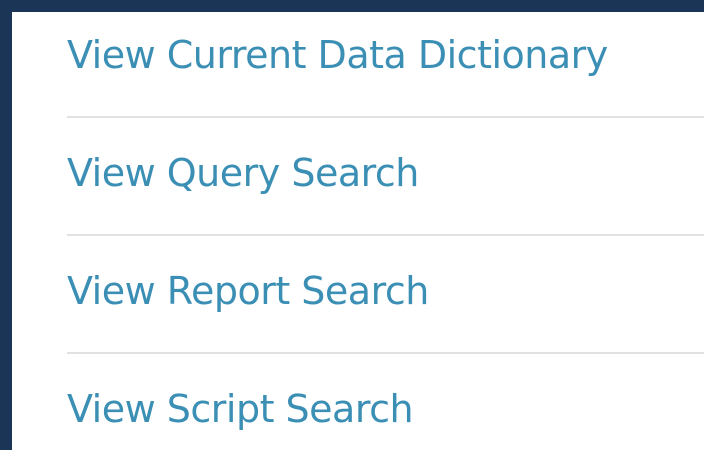 The width and height of the screenshot is (704, 472). What do you see at coordinates (337, 55) in the screenshot?
I see `view-current-data-dictionary-link: View Current Data Dictionary` at bounding box center [337, 55].